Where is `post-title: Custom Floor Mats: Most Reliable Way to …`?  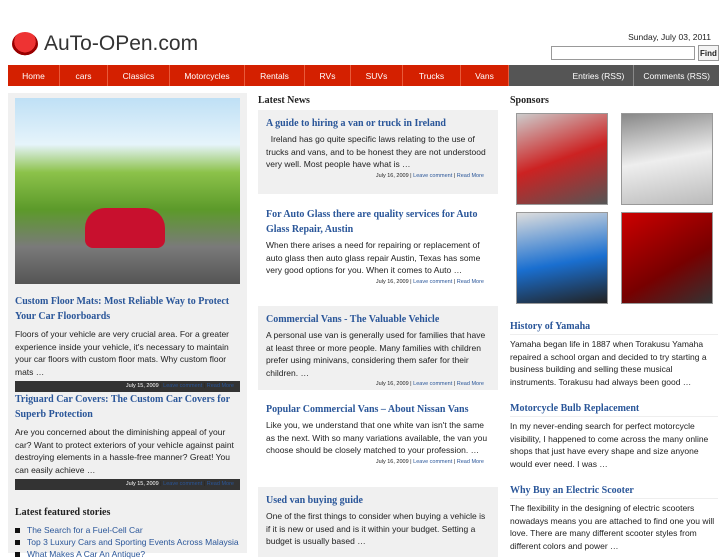
post-title: Custom Floor Mats: Most Reliable Way to … is located at coordinates (127, 309).